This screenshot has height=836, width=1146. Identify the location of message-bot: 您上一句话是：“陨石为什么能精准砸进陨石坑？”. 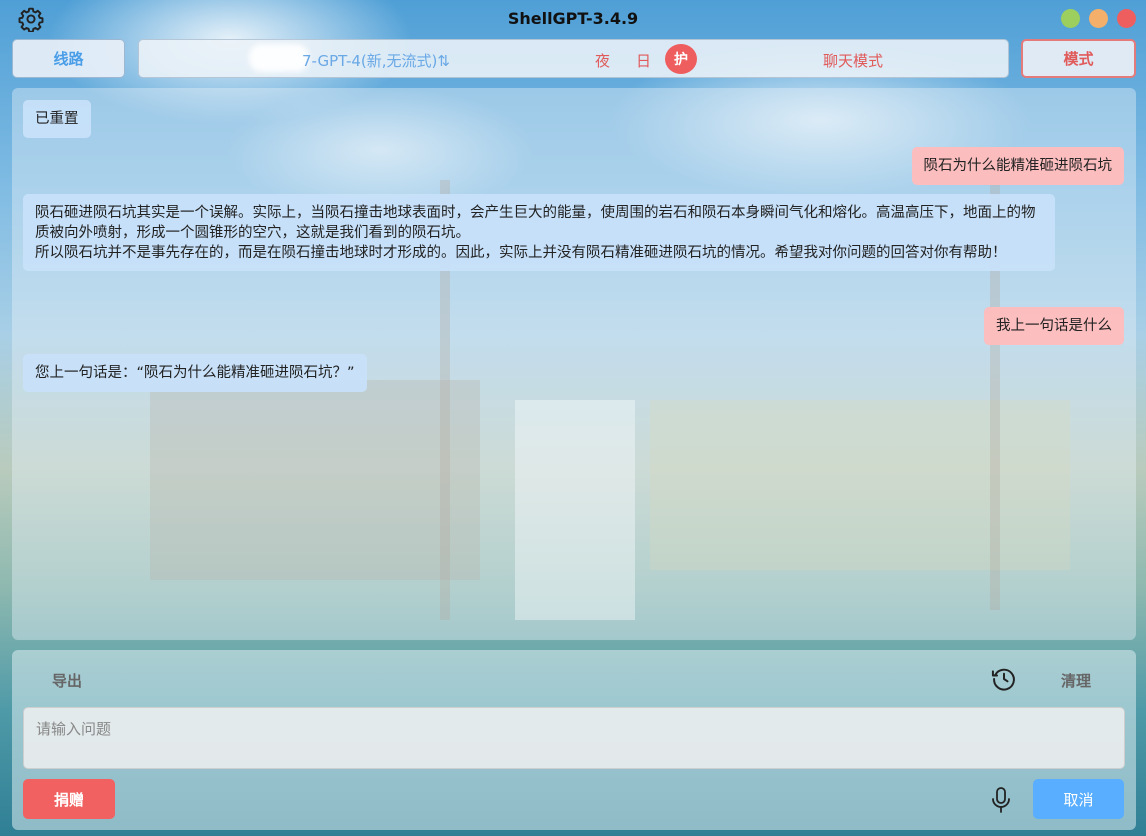
(195, 373).